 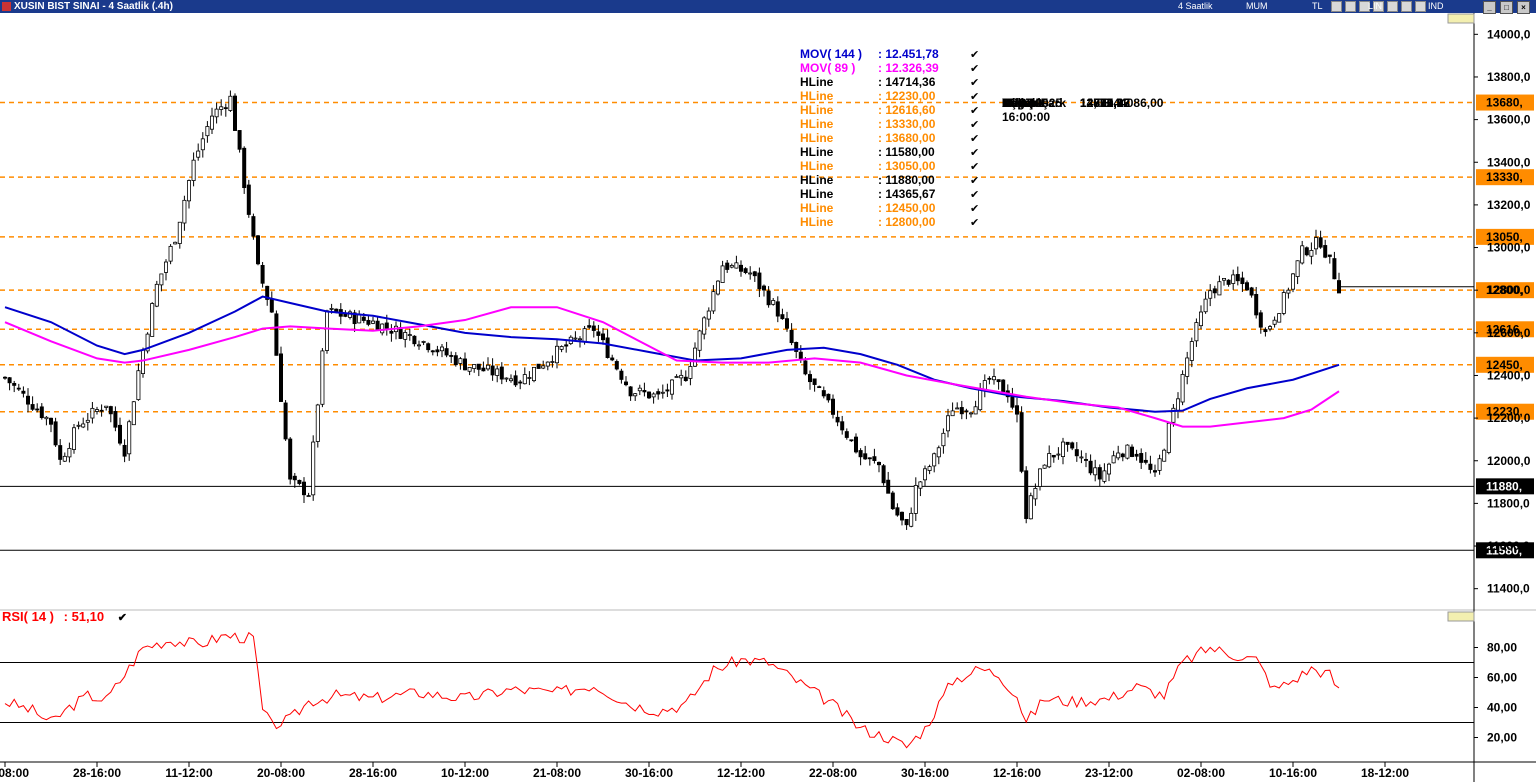 I want to click on legend-value: : 13050,00, so click(x=907, y=166).